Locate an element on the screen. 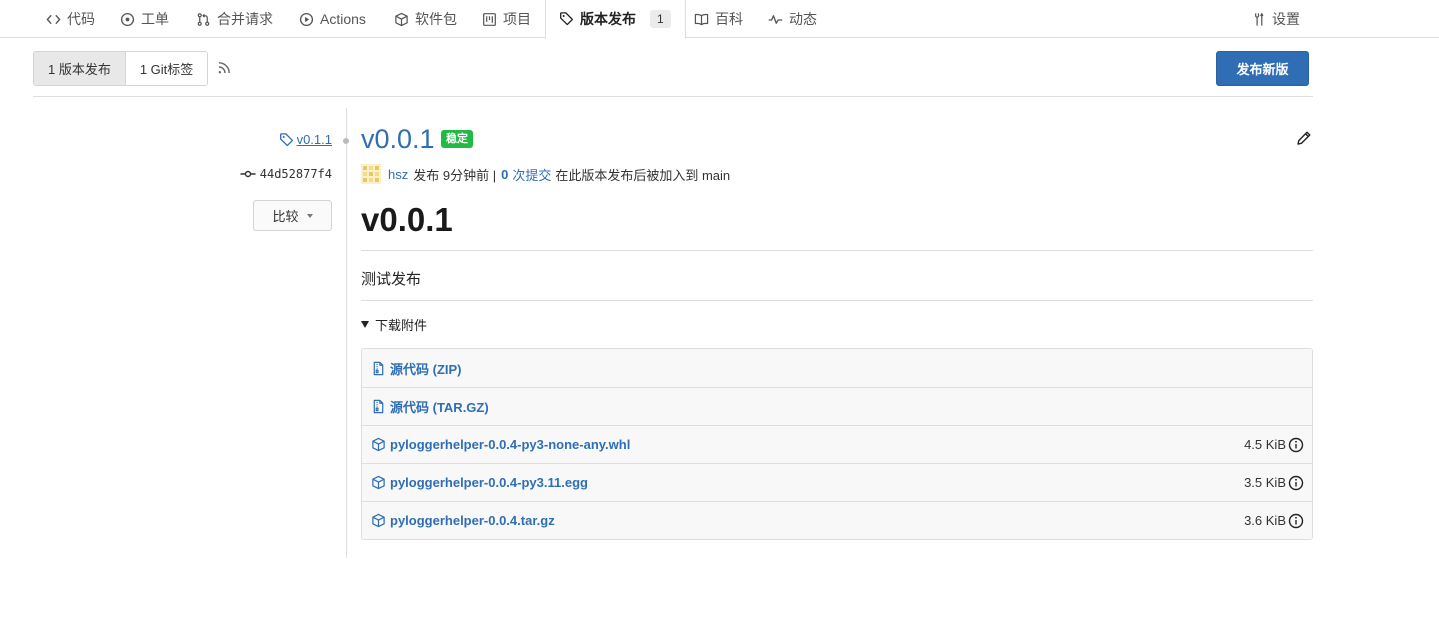 The height and width of the screenshot is (644, 1439). commits-label-link: 次提交 is located at coordinates (531, 174).